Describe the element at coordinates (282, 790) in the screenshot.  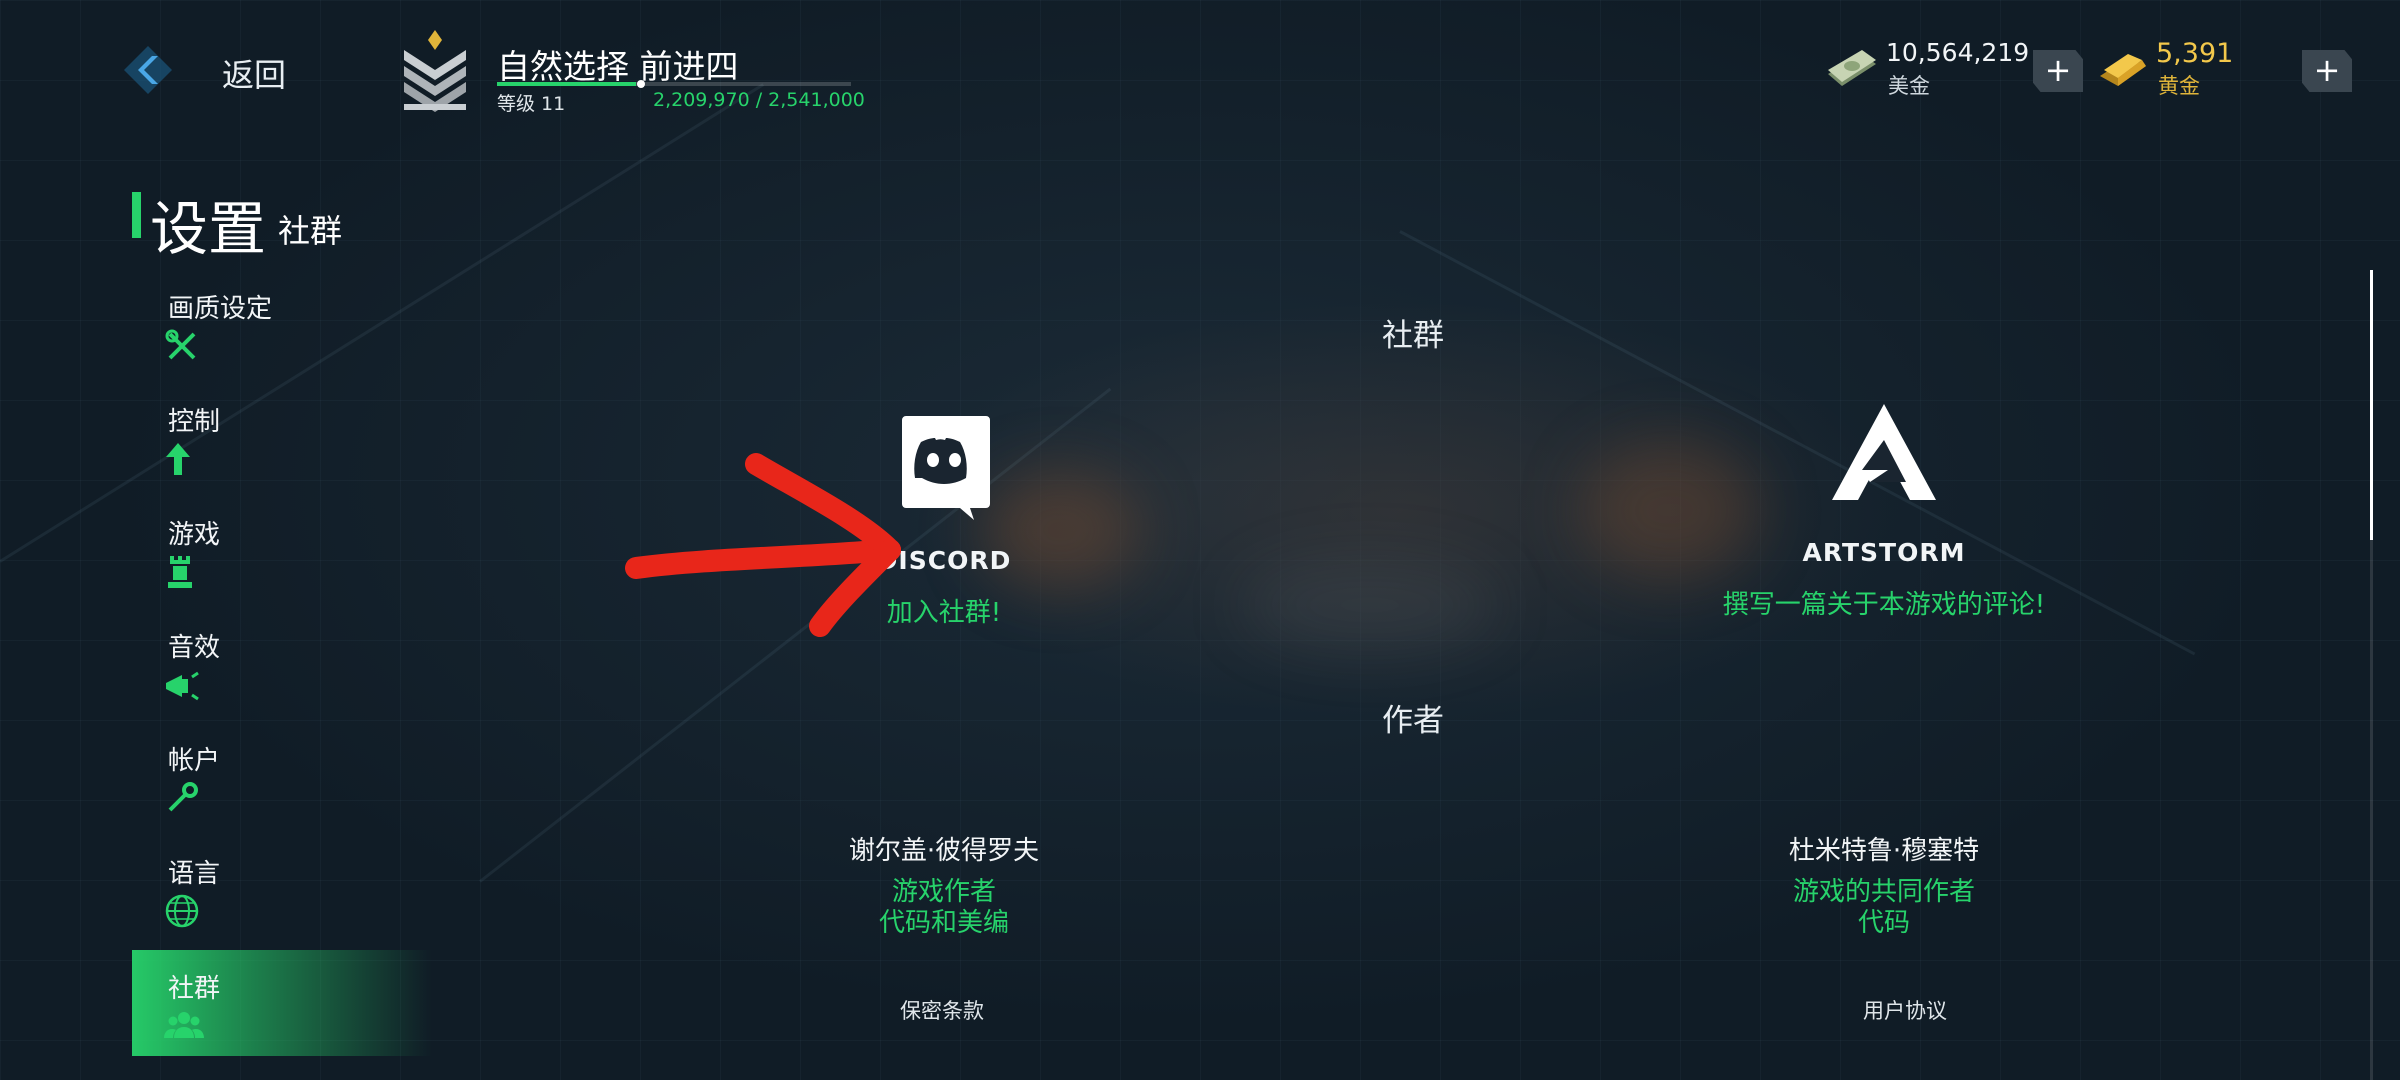
I see `menu-item-account: 帐户` at that location.